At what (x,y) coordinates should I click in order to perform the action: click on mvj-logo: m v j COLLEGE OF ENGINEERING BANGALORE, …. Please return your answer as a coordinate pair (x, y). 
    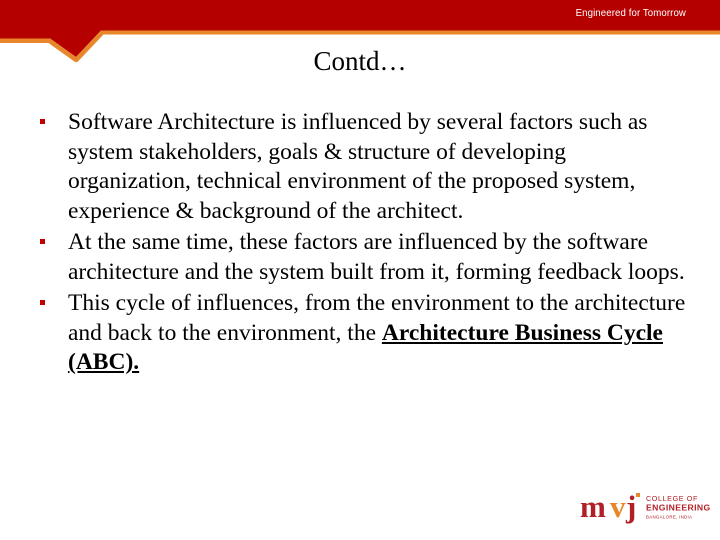
    Looking at the image, I should click on (644, 509).